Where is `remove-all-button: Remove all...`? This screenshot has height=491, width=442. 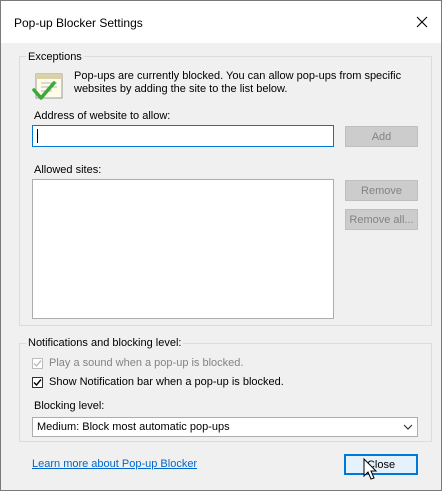 remove-all-button: Remove all... is located at coordinates (381, 219).